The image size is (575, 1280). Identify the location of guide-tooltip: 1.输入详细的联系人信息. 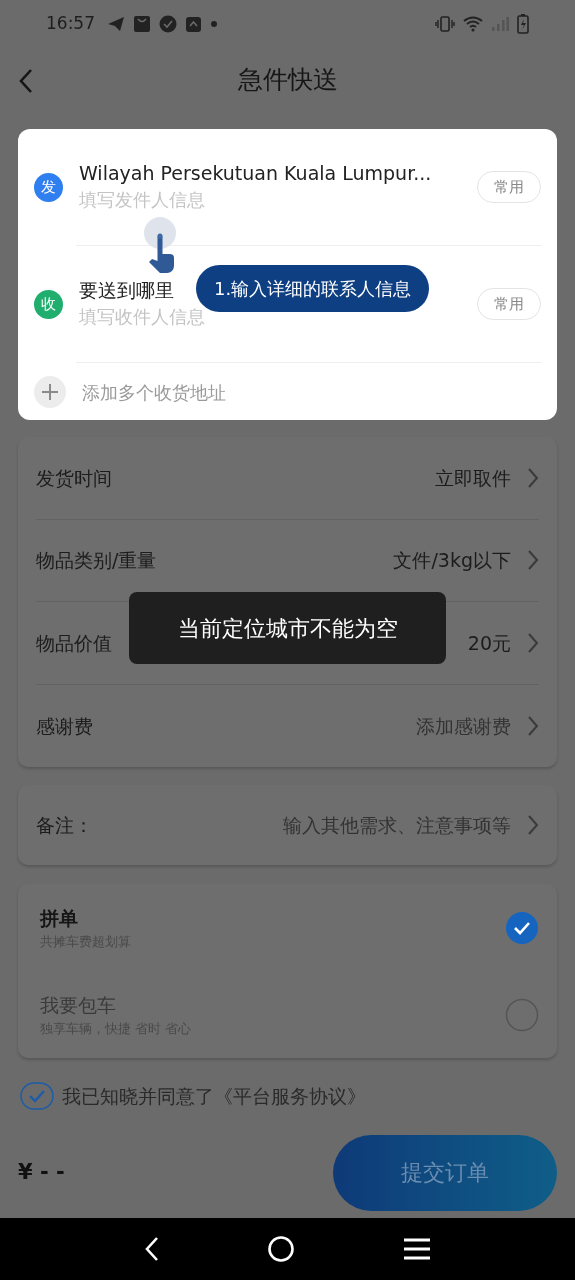
(313, 288).